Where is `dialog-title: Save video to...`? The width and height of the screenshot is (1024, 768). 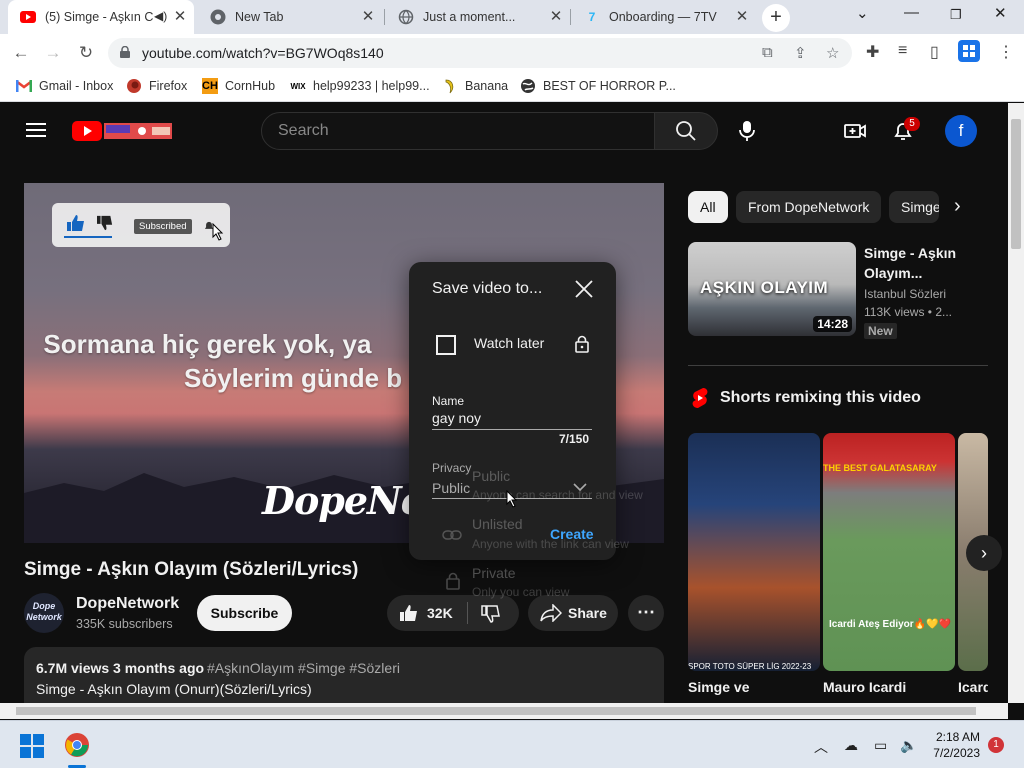 dialog-title: Save video to... is located at coordinates (487, 288).